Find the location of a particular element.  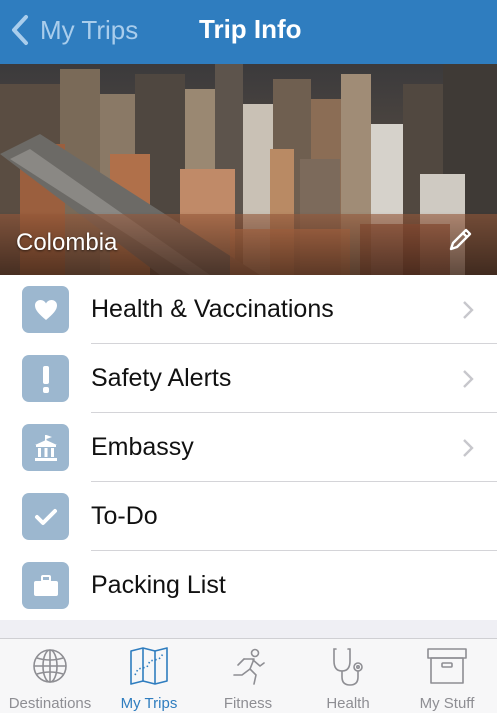

back-label: My Trips is located at coordinates (89, 29).